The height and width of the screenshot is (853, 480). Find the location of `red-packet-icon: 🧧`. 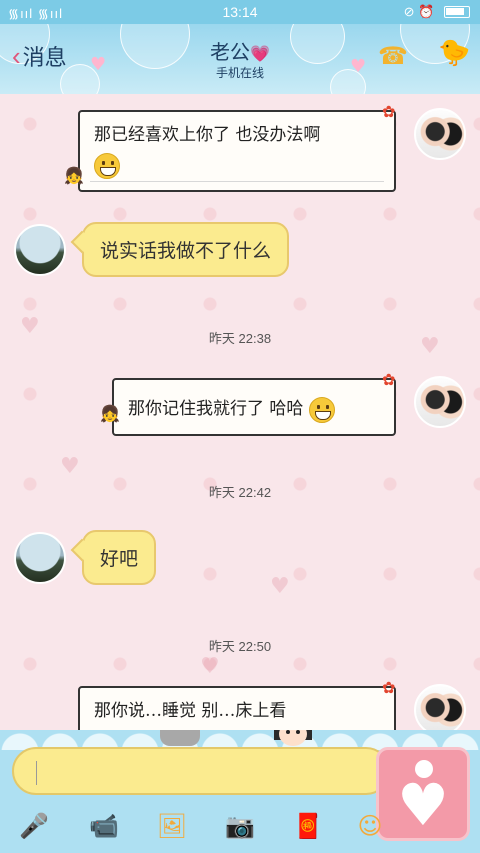

red-packet-icon: 🧧 is located at coordinates (308, 826).